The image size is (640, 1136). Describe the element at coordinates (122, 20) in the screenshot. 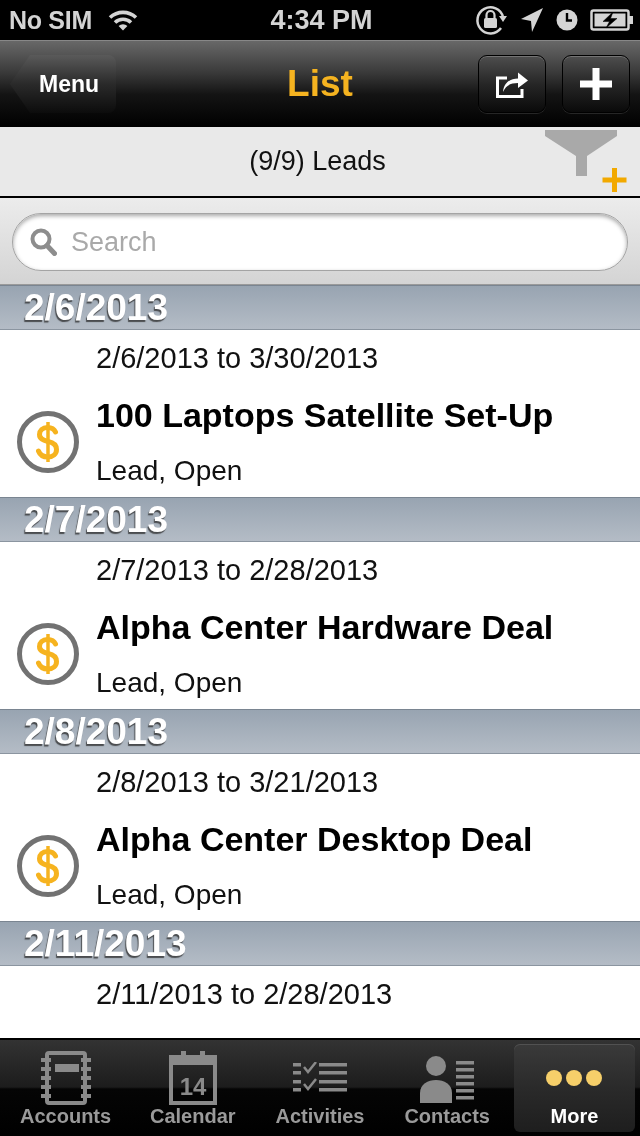

I see `wifi-icon` at that location.